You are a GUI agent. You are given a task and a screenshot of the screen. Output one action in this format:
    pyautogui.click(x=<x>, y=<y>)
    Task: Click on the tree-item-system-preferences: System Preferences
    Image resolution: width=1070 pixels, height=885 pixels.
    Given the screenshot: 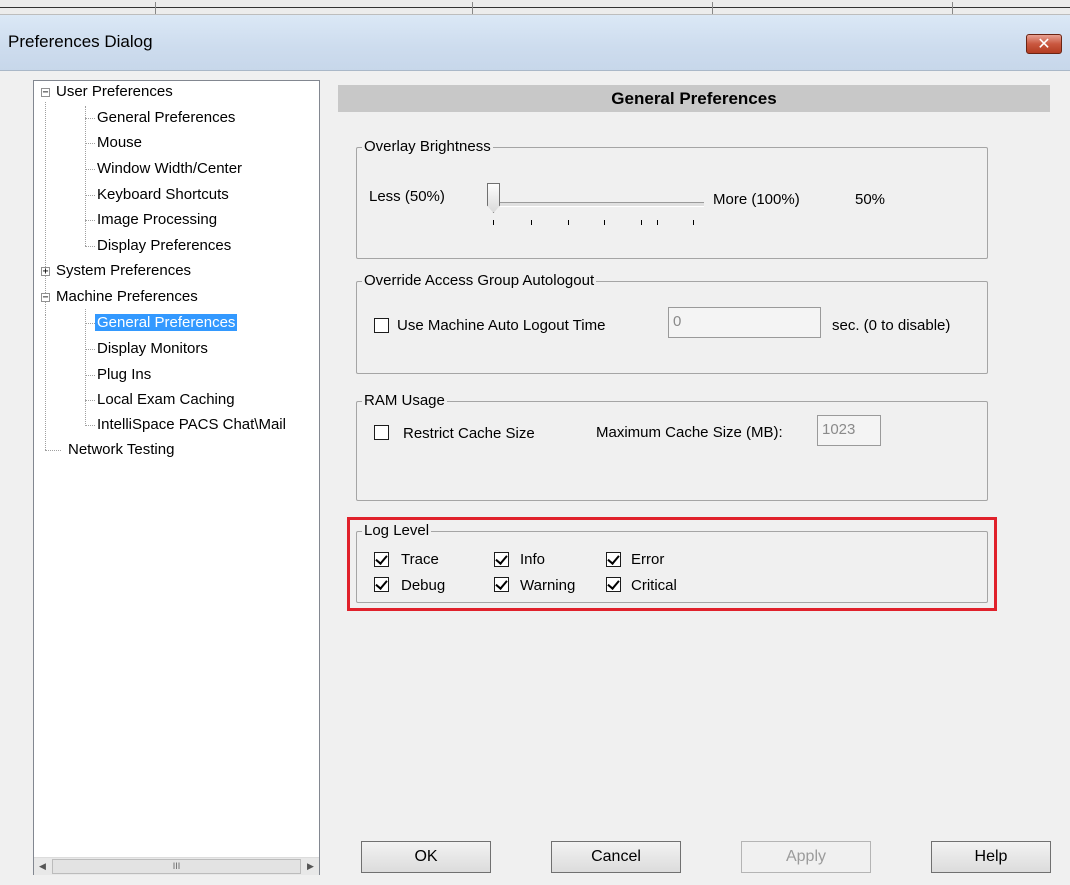 What is the action you would take?
    pyautogui.click(x=123, y=271)
    